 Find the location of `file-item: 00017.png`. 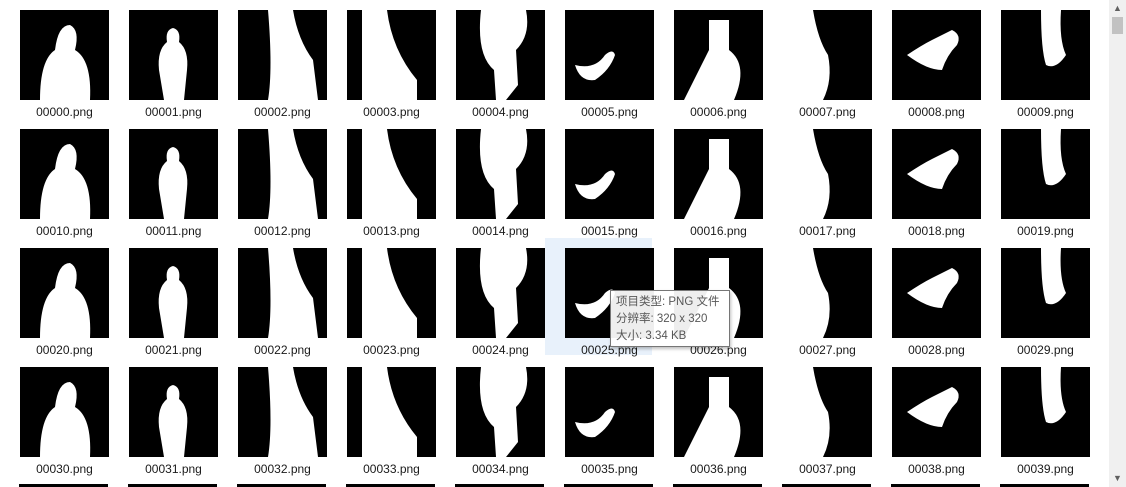

file-item: 00017.png is located at coordinates (817, 178).